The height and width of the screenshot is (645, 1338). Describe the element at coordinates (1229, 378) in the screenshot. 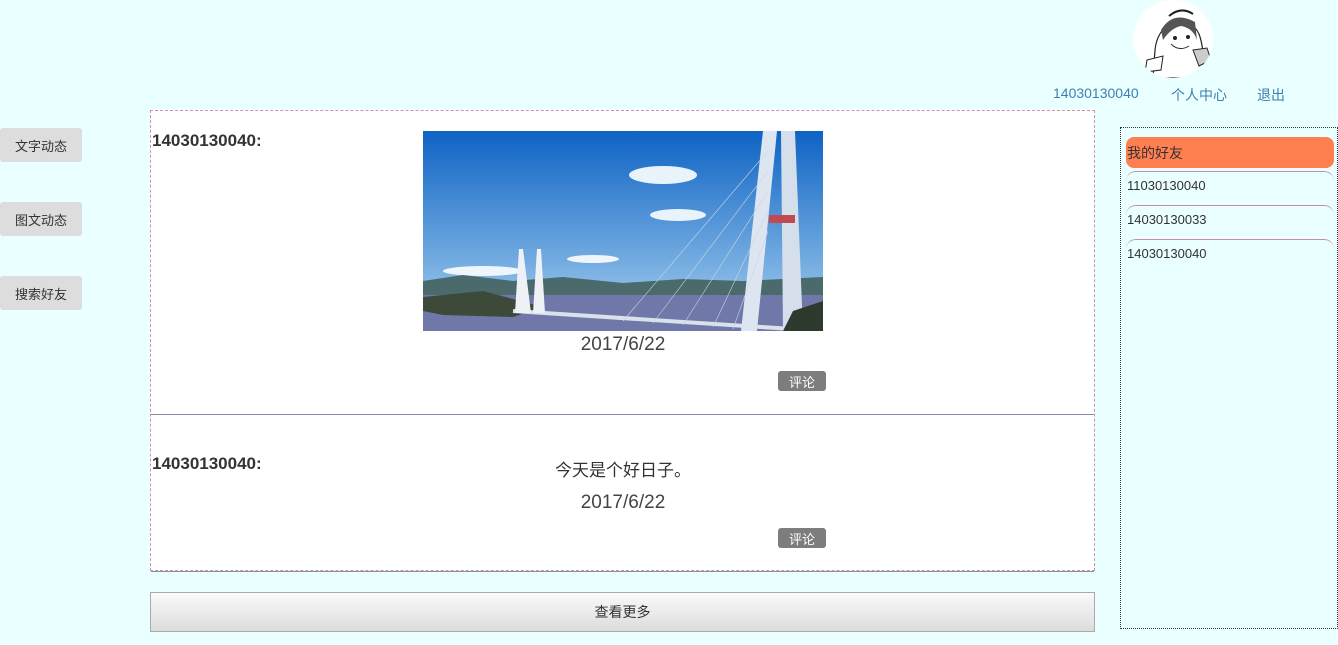

I see `friends-panel: 我的好友 11030130040 14030130033 14030130040` at that location.